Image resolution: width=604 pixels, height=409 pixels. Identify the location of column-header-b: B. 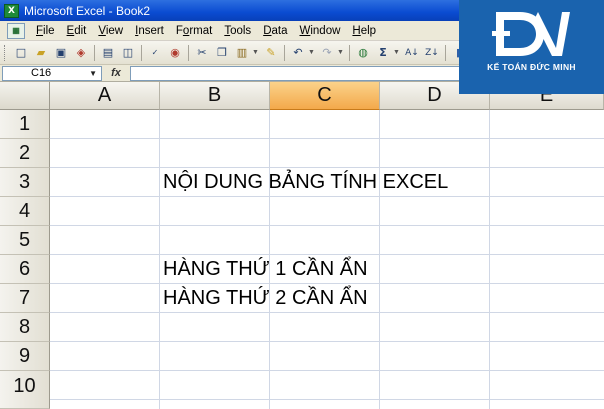
(215, 96).